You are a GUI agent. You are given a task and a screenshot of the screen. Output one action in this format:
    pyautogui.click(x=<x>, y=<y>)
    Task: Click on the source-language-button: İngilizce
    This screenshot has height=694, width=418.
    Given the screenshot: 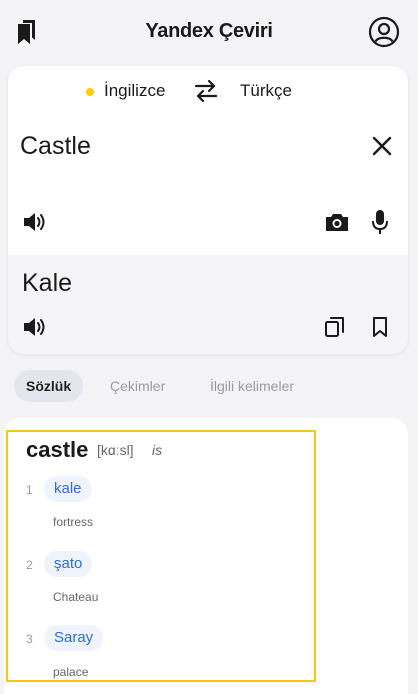 What is the action you would take?
    pyautogui.click(x=134, y=91)
    